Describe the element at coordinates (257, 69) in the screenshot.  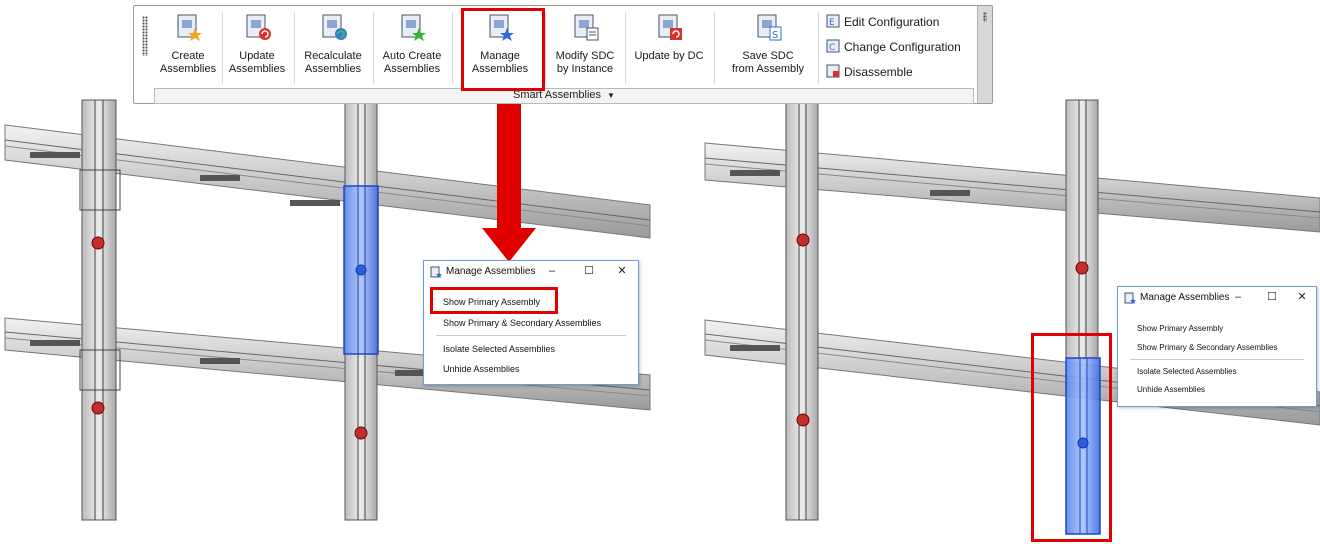
I see `update-assemblies-label-2: Assemblies` at that location.